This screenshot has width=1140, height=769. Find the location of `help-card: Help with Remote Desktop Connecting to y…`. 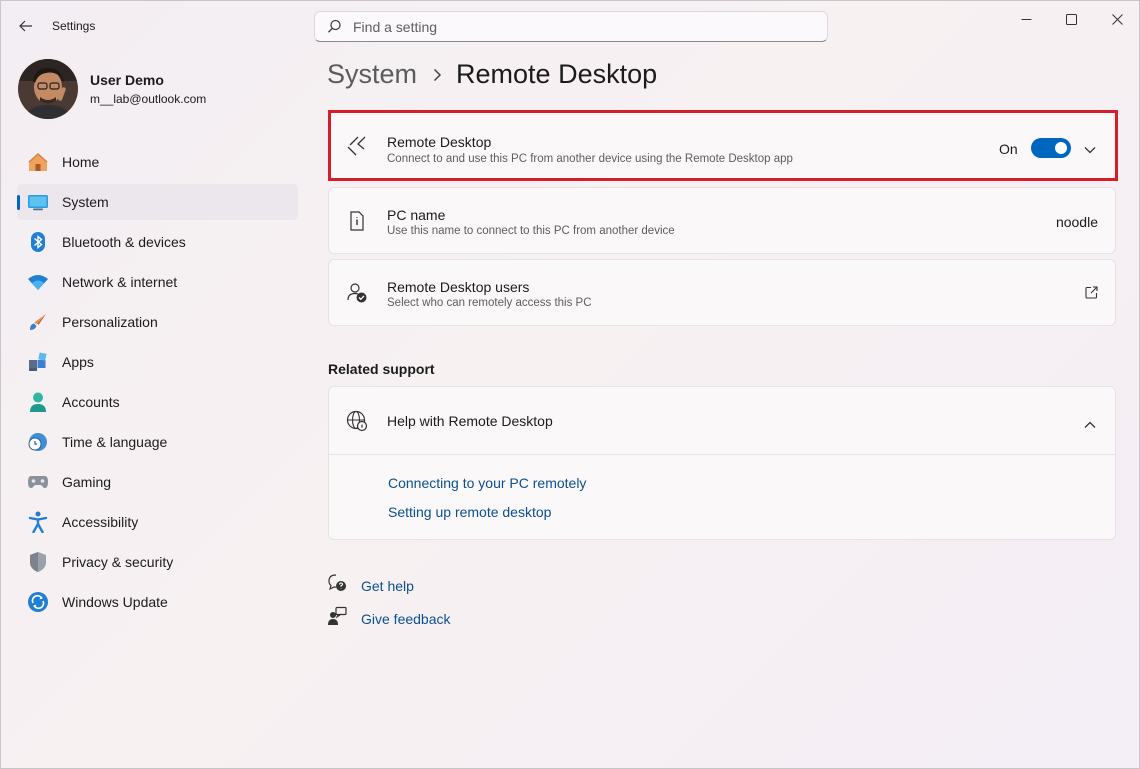

help-card: Help with Remote Desktop Connecting to y… is located at coordinates (722, 463).